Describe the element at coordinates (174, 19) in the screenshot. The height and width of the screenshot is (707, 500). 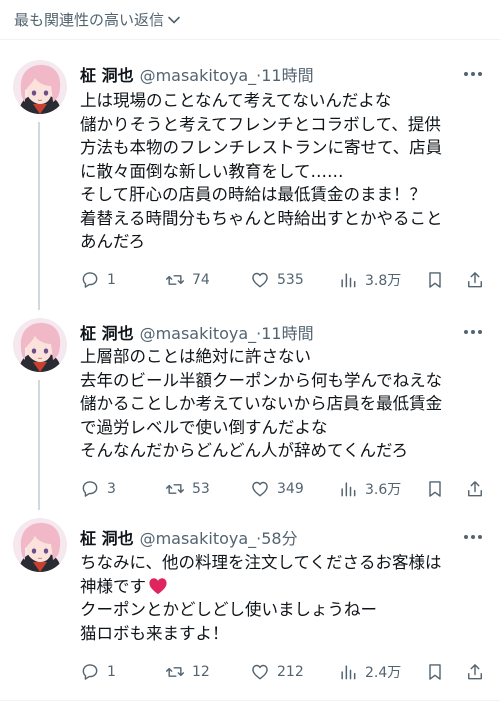
I see `chevron-down-icon` at that location.